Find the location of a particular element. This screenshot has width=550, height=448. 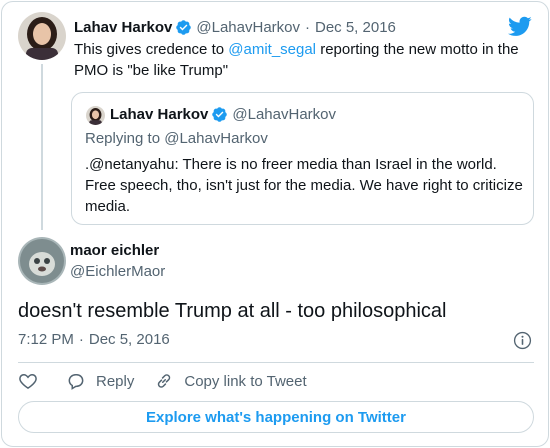

copy-link-button: Copy link to Tweet is located at coordinates (230, 381).